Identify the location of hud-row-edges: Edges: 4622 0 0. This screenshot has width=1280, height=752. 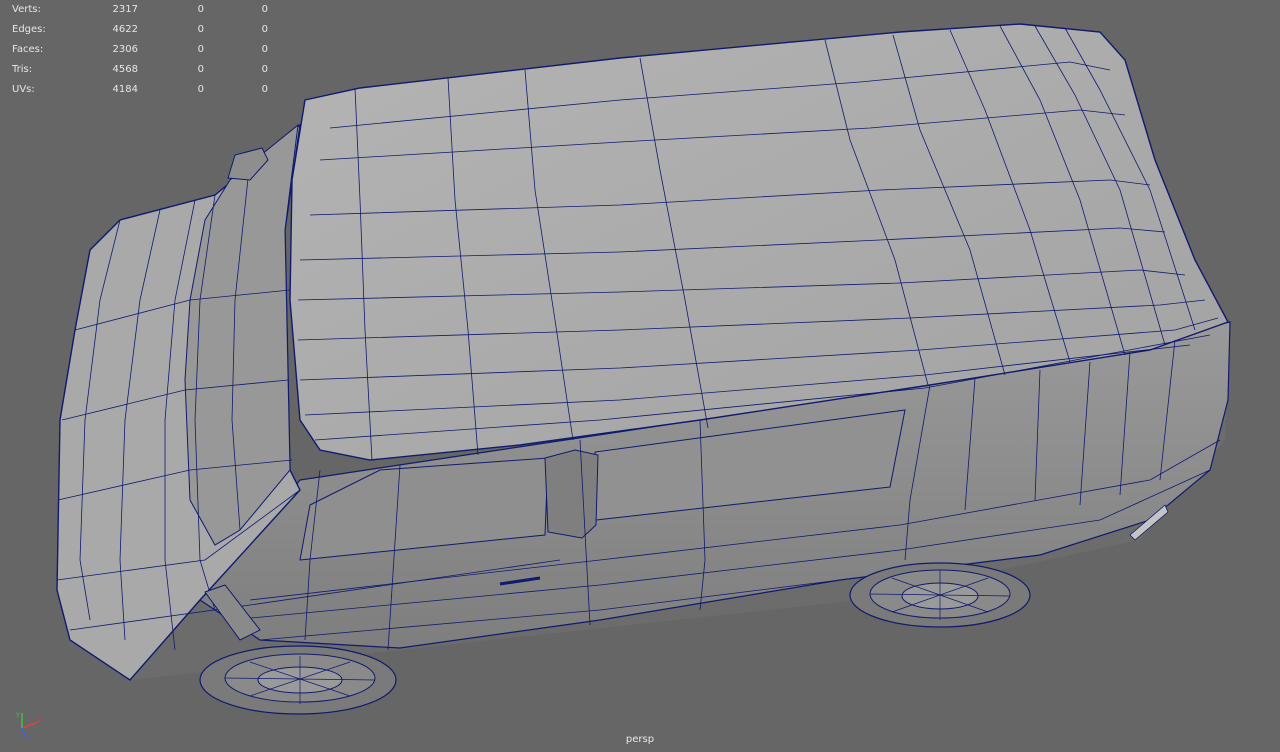
(142, 30).